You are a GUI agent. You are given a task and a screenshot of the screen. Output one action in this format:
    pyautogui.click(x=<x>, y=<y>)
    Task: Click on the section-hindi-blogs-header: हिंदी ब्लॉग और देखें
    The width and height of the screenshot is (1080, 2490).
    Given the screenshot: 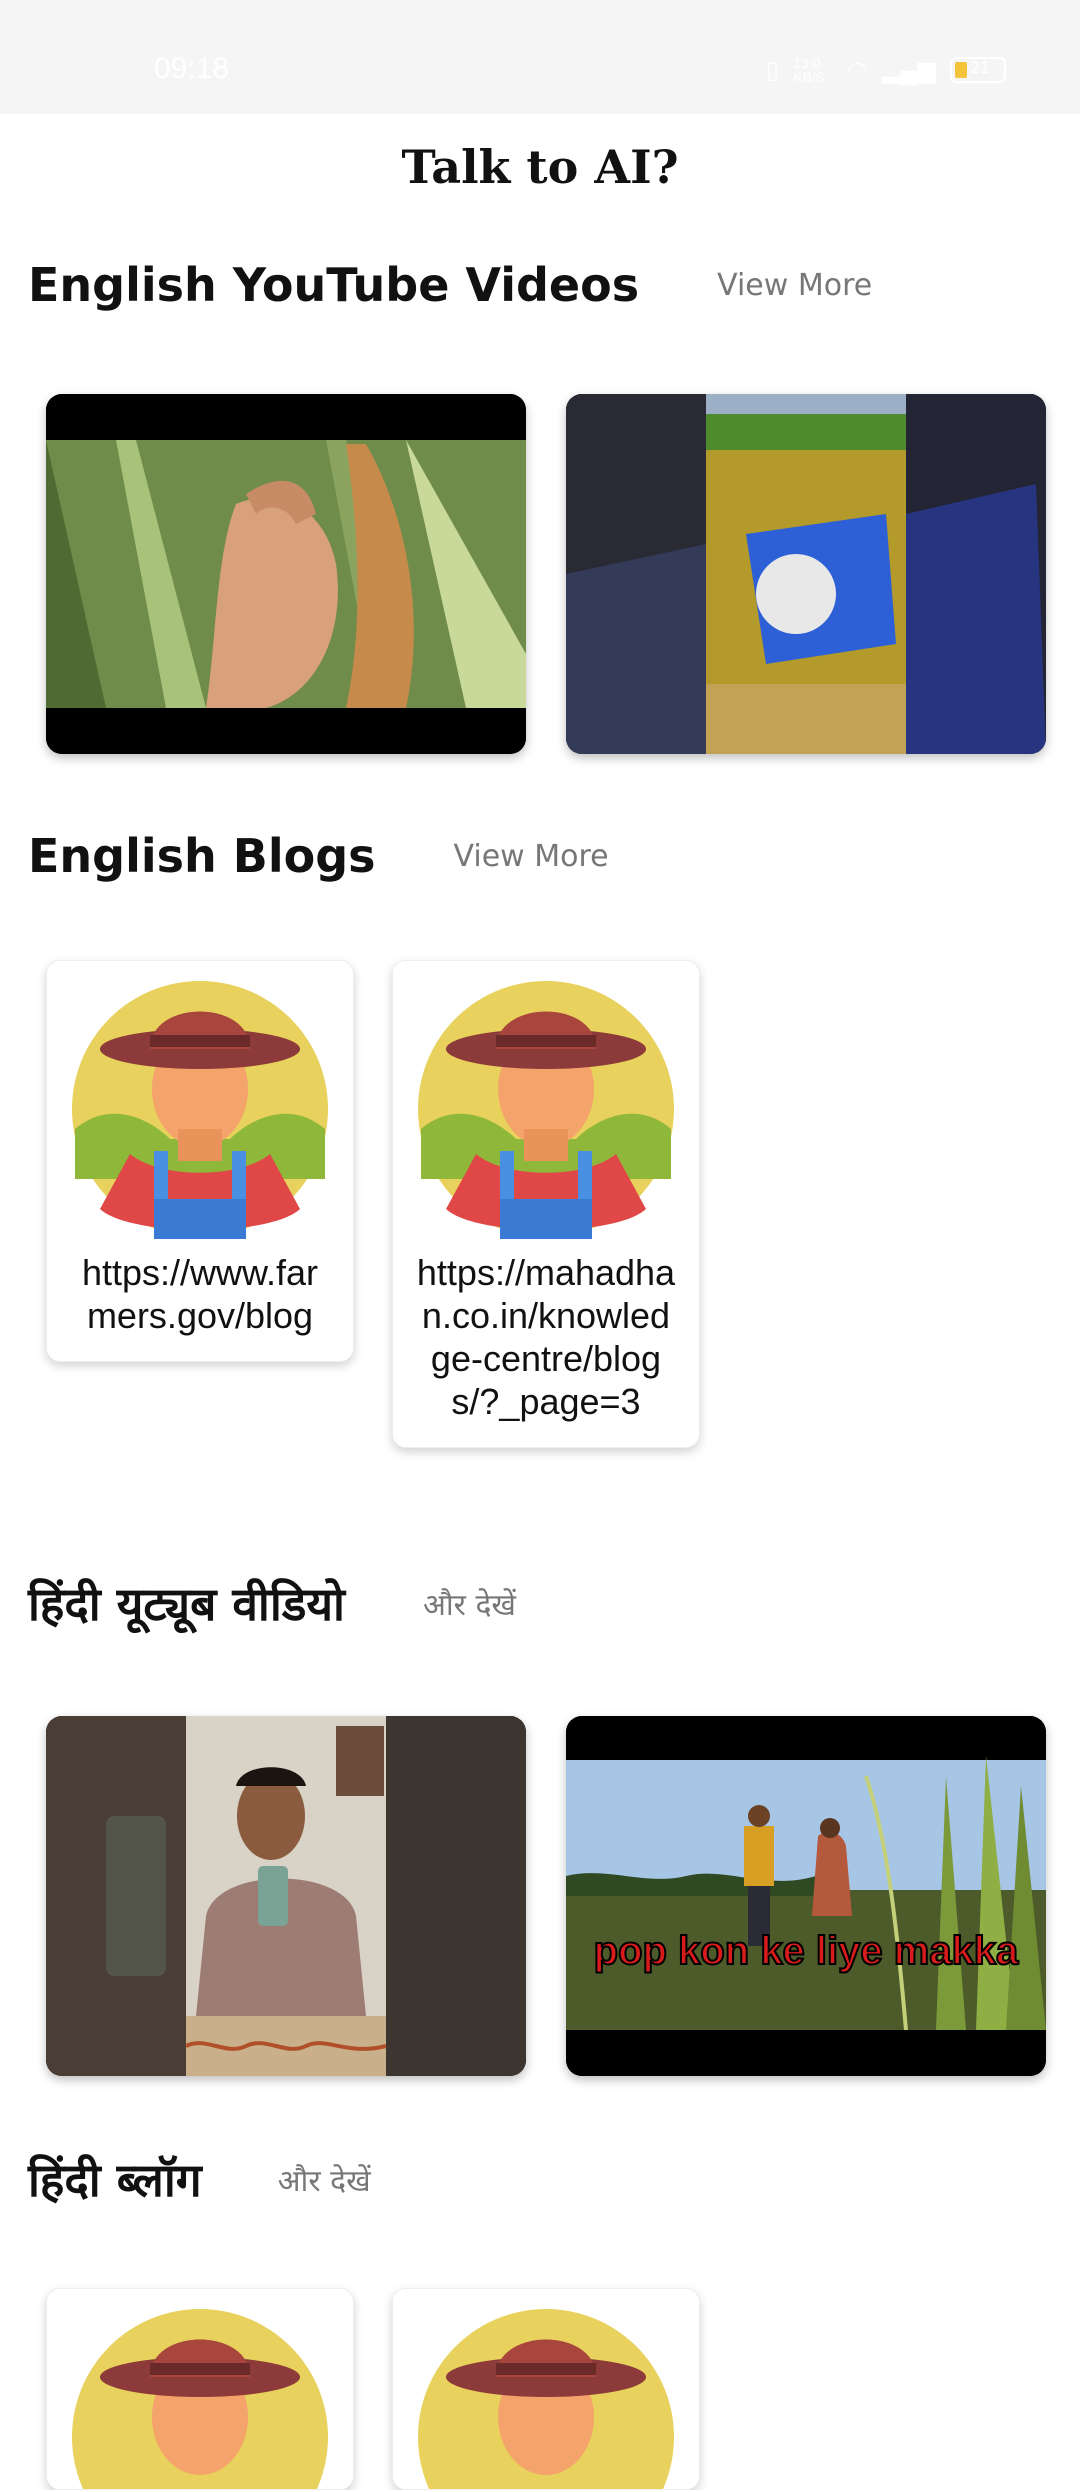 What is the action you would take?
    pyautogui.click(x=199, y=2179)
    